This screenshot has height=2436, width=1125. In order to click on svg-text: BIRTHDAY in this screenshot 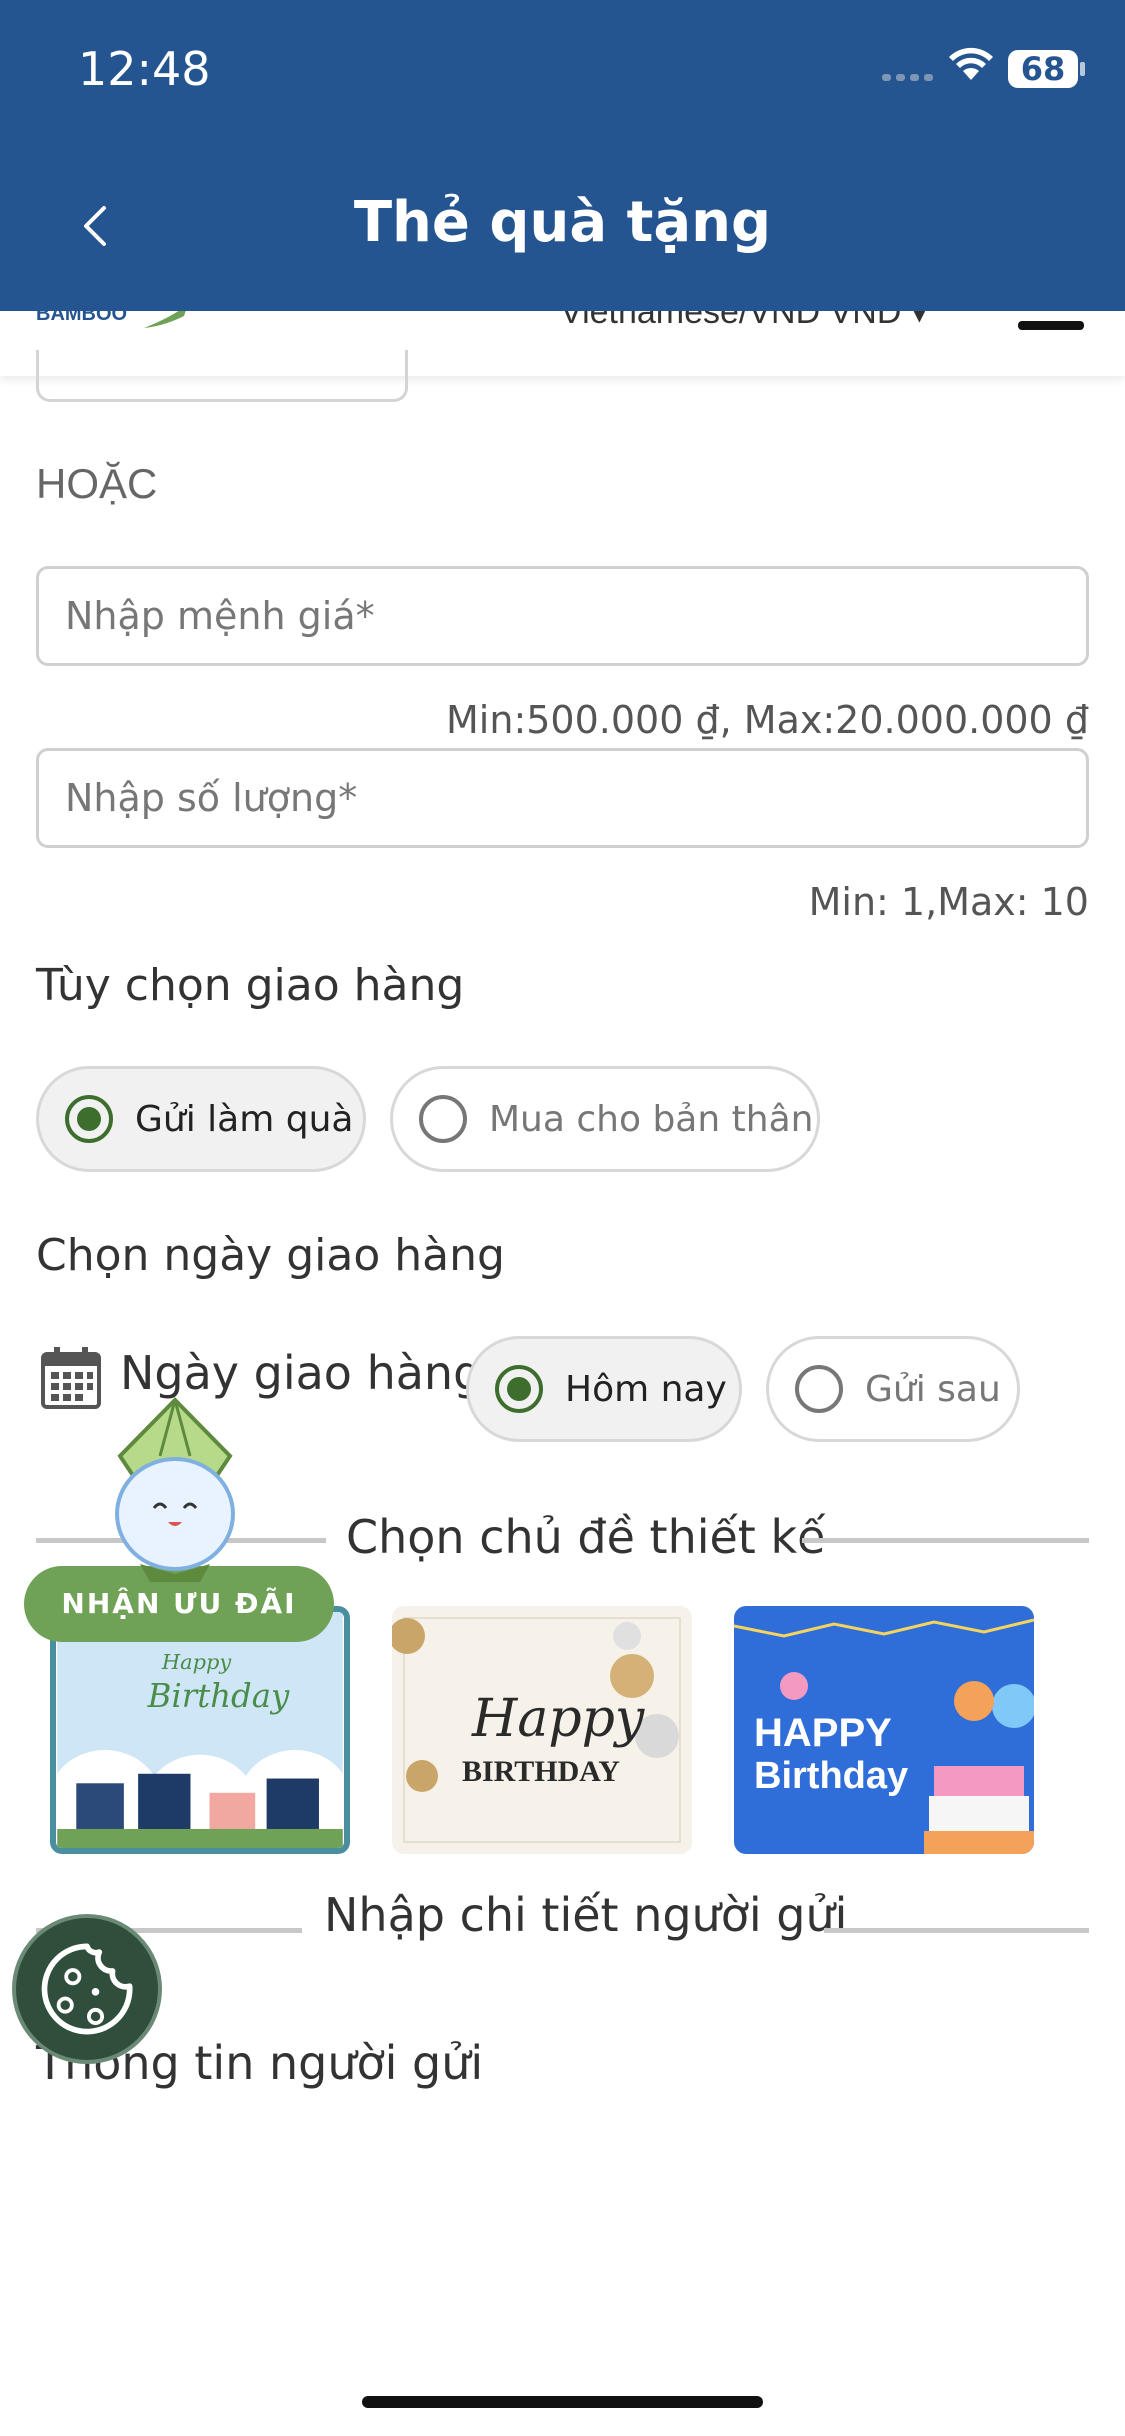, I will do `click(541, 1771)`.